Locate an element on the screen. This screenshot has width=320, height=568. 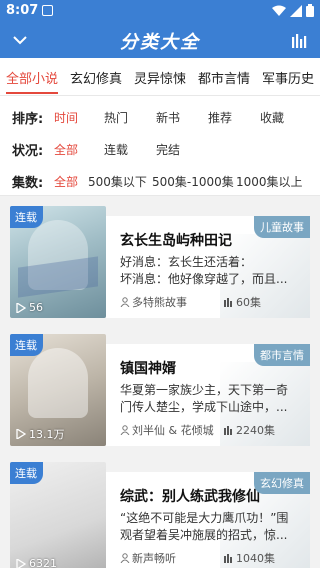
book-author-name: 多特熊故事 is located at coordinates (159, 302).